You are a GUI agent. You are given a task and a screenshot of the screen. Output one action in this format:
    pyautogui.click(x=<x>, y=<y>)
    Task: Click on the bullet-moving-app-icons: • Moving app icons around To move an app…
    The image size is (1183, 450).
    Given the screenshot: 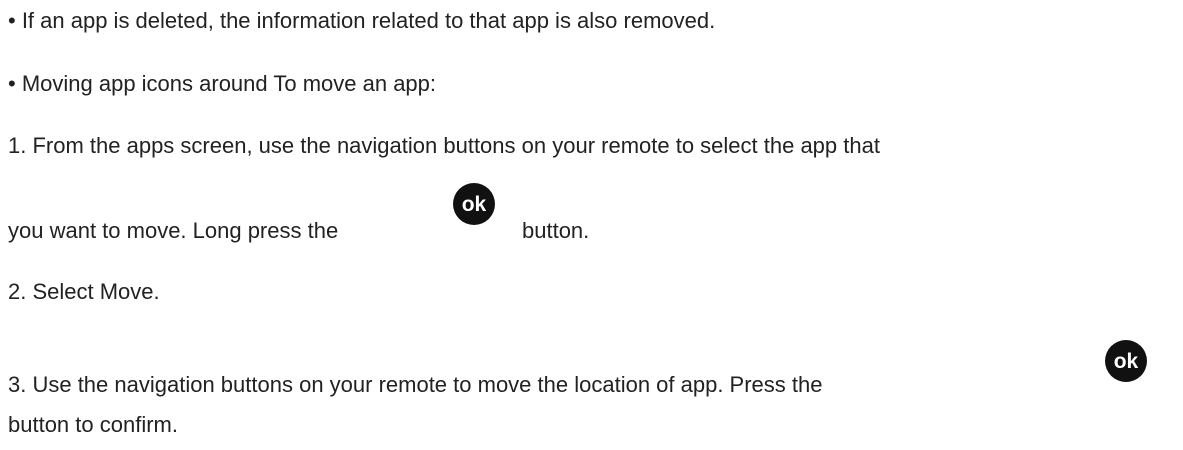 What is the action you would take?
    pyautogui.click(x=222, y=83)
    